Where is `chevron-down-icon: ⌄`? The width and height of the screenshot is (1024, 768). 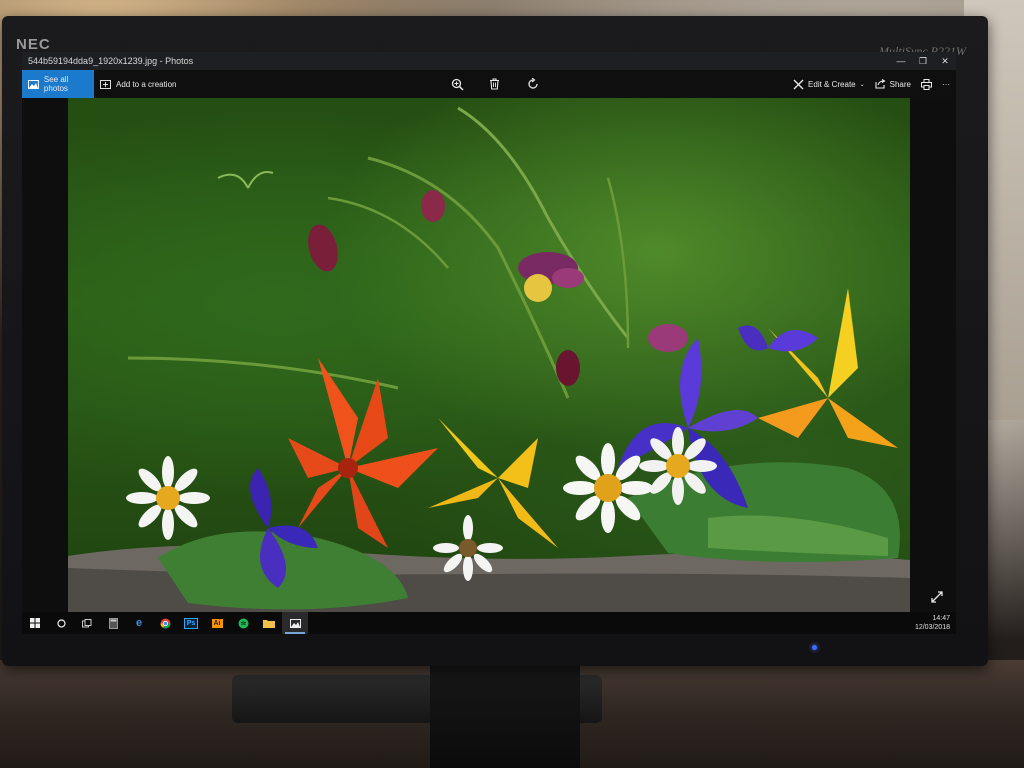 chevron-down-icon: ⌄ is located at coordinates (862, 84).